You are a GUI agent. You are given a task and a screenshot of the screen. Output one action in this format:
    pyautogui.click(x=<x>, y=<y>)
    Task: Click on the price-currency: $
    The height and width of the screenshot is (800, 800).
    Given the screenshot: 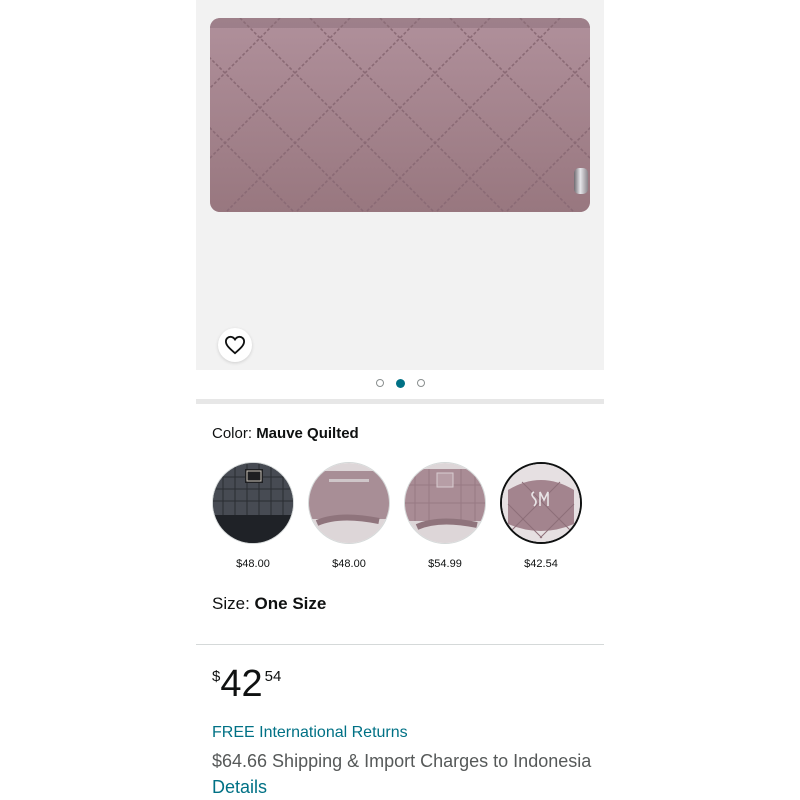 What is the action you would take?
    pyautogui.click(x=216, y=676)
    